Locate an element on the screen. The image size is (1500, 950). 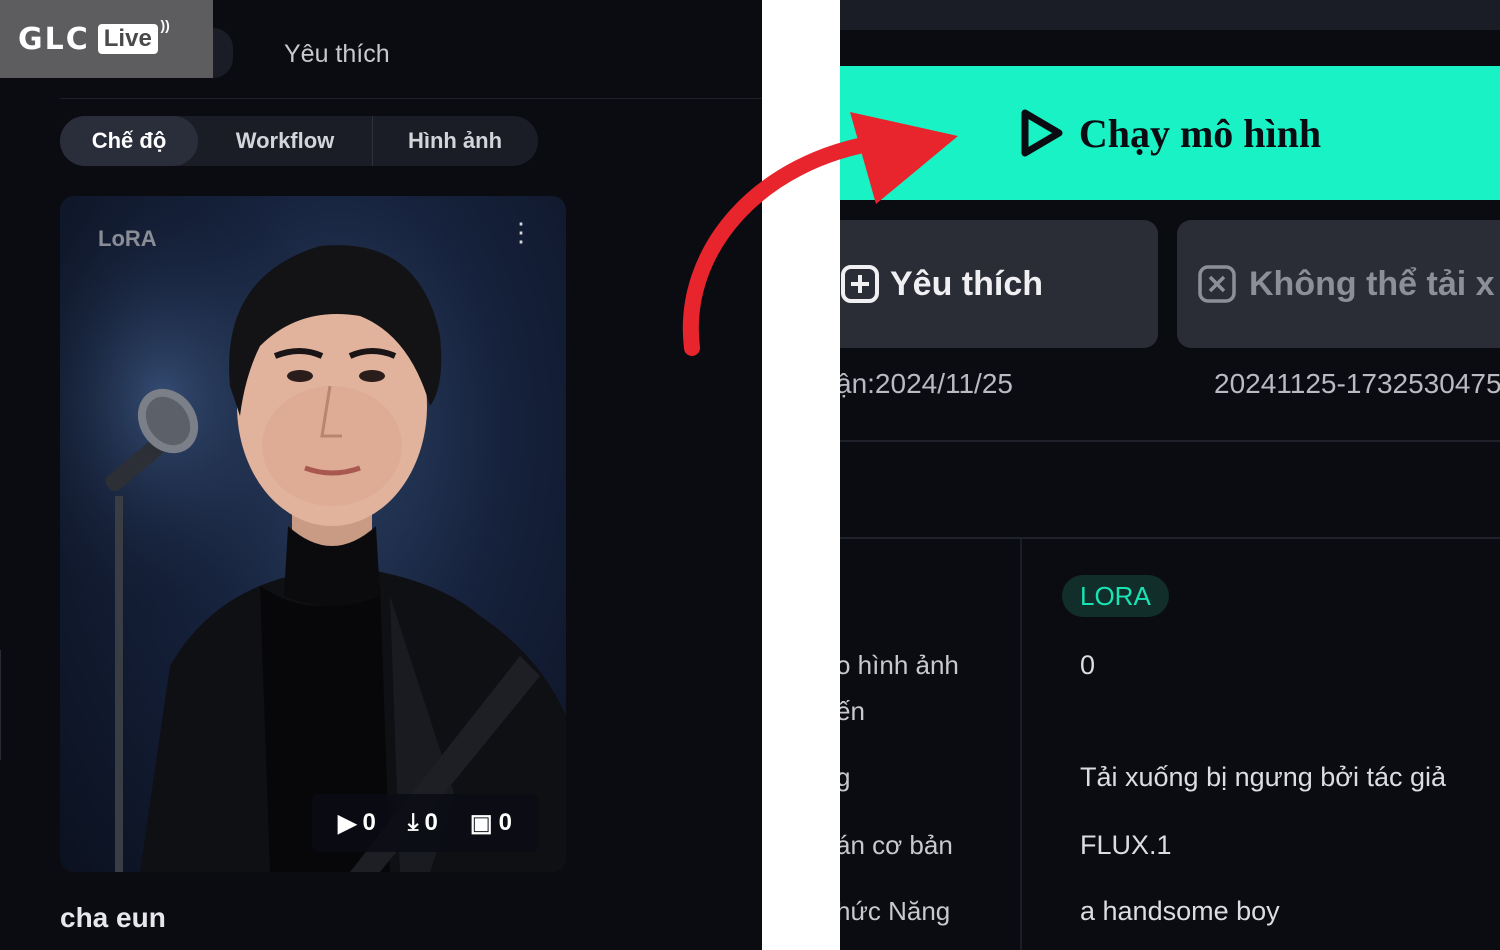
detail-label: o hình ảnh is located at coordinates (899, 665).